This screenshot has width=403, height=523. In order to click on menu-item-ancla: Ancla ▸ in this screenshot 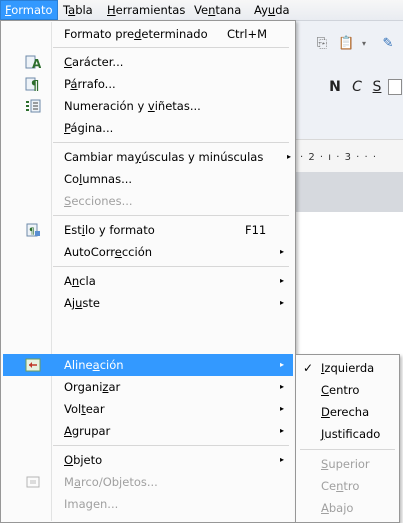, I will do `click(148, 281)`.